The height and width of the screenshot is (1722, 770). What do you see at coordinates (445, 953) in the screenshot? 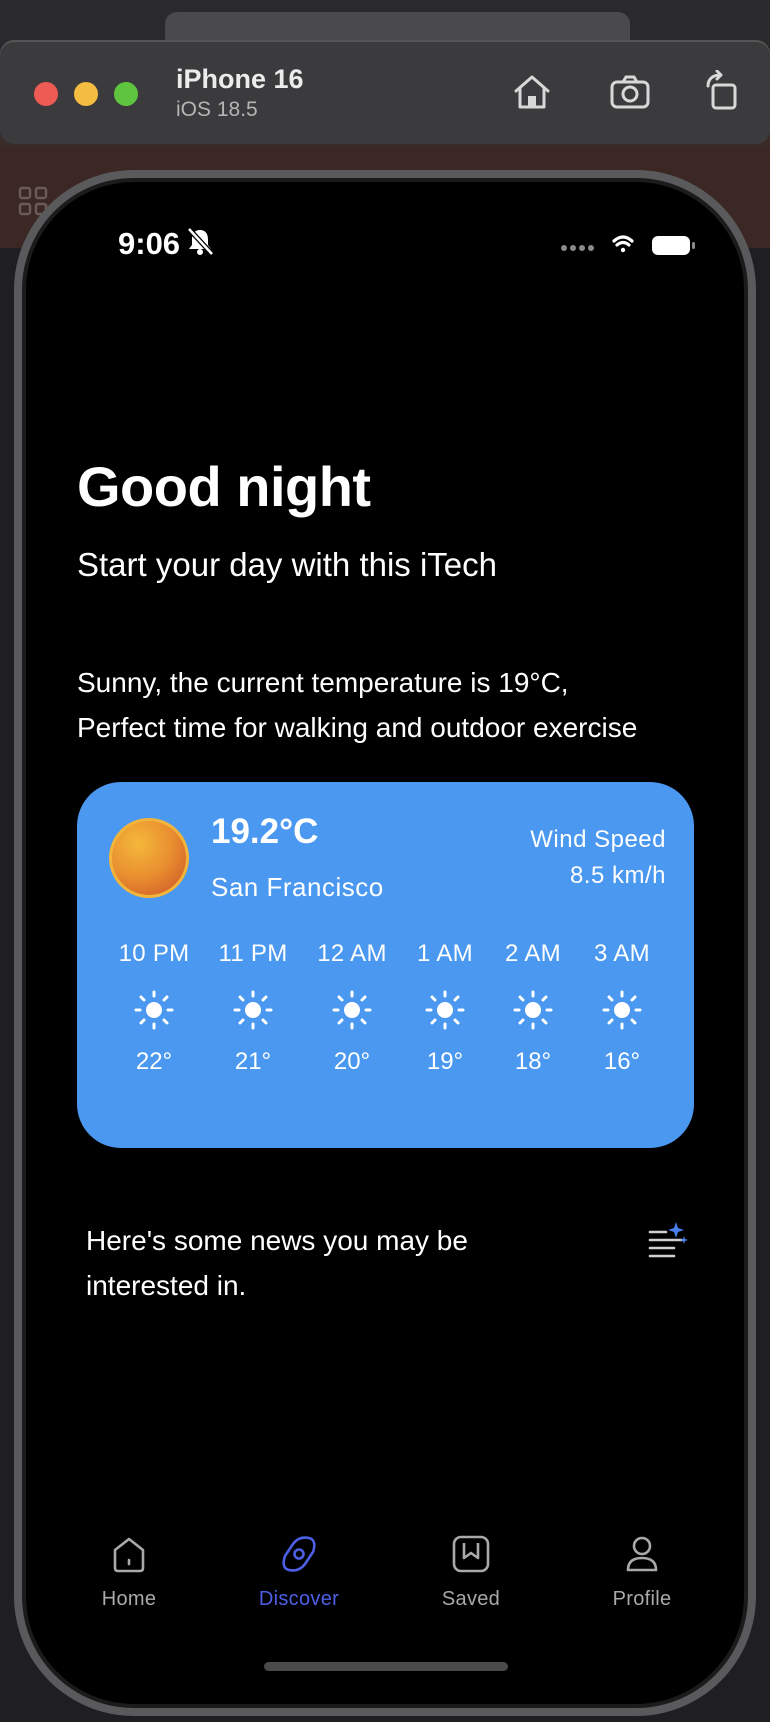
I see `hour-time: 1 AM` at bounding box center [445, 953].